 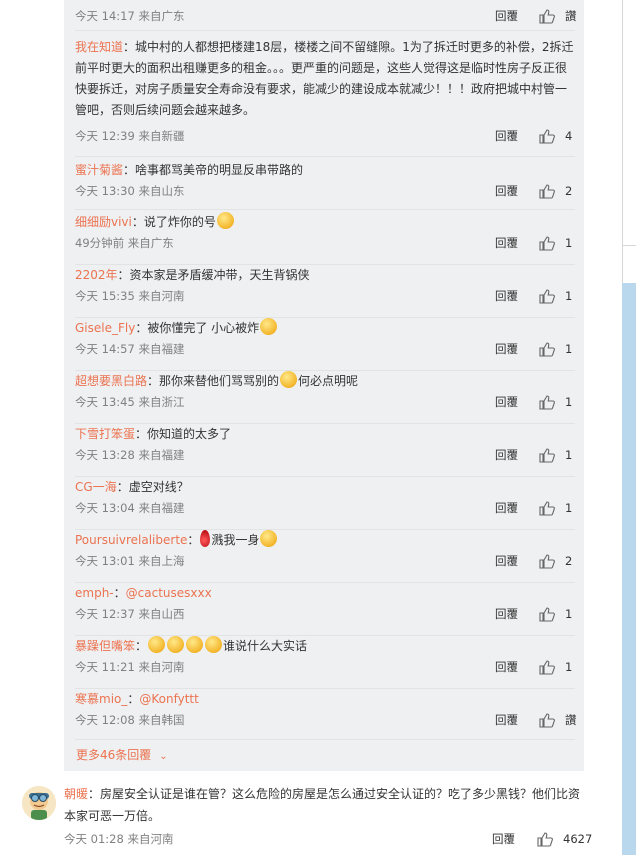 I want to click on reply-username: 寒慕mio_, so click(x=101, y=699).